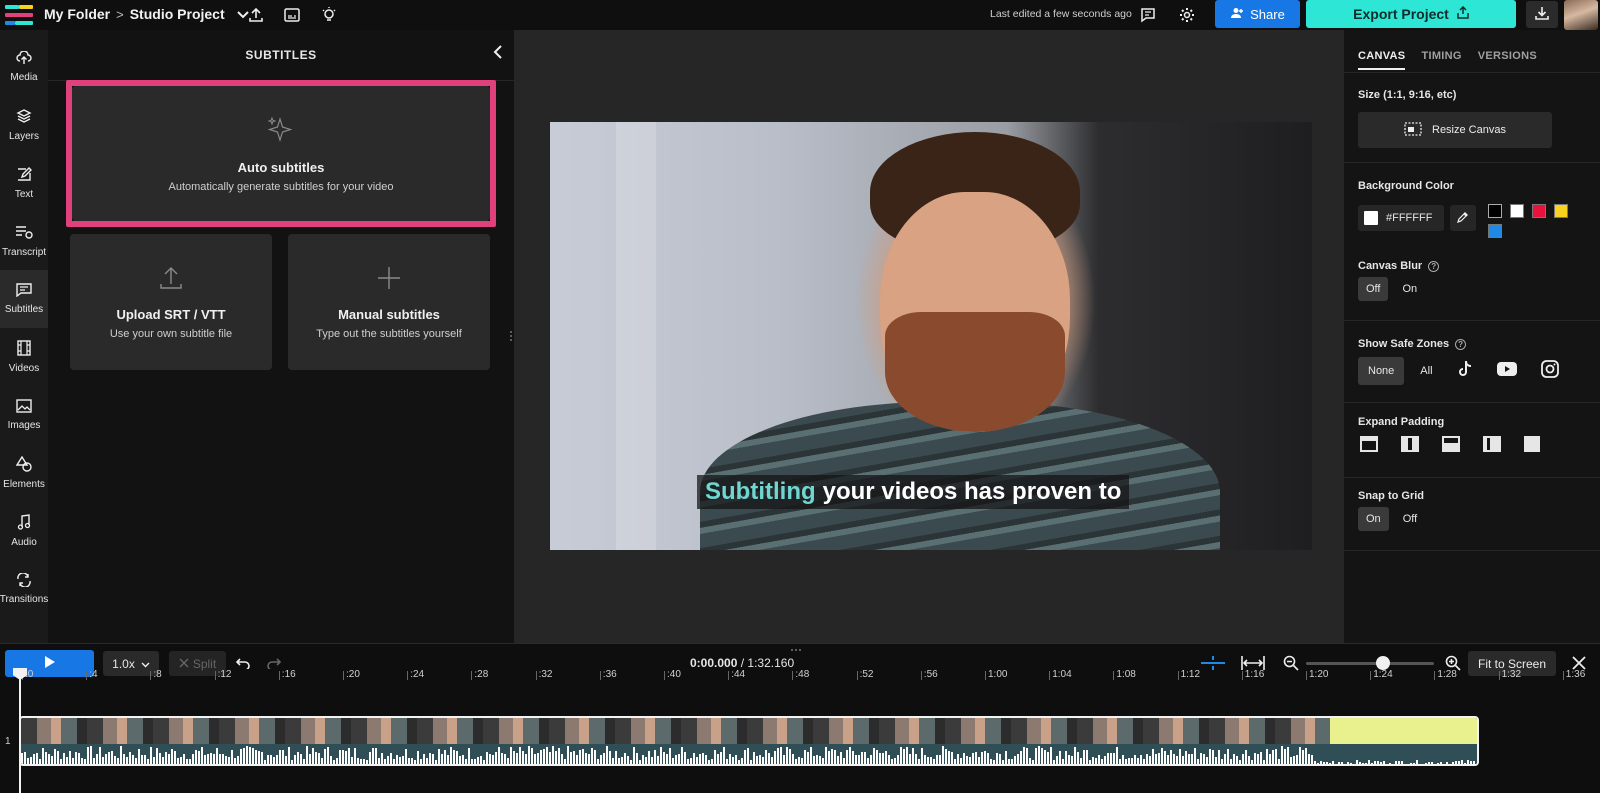 The image size is (1600, 793). What do you see at coordinates (1148, 15) in the screenshot?
I see `comment-icon` at bounding box center [1148, 15].